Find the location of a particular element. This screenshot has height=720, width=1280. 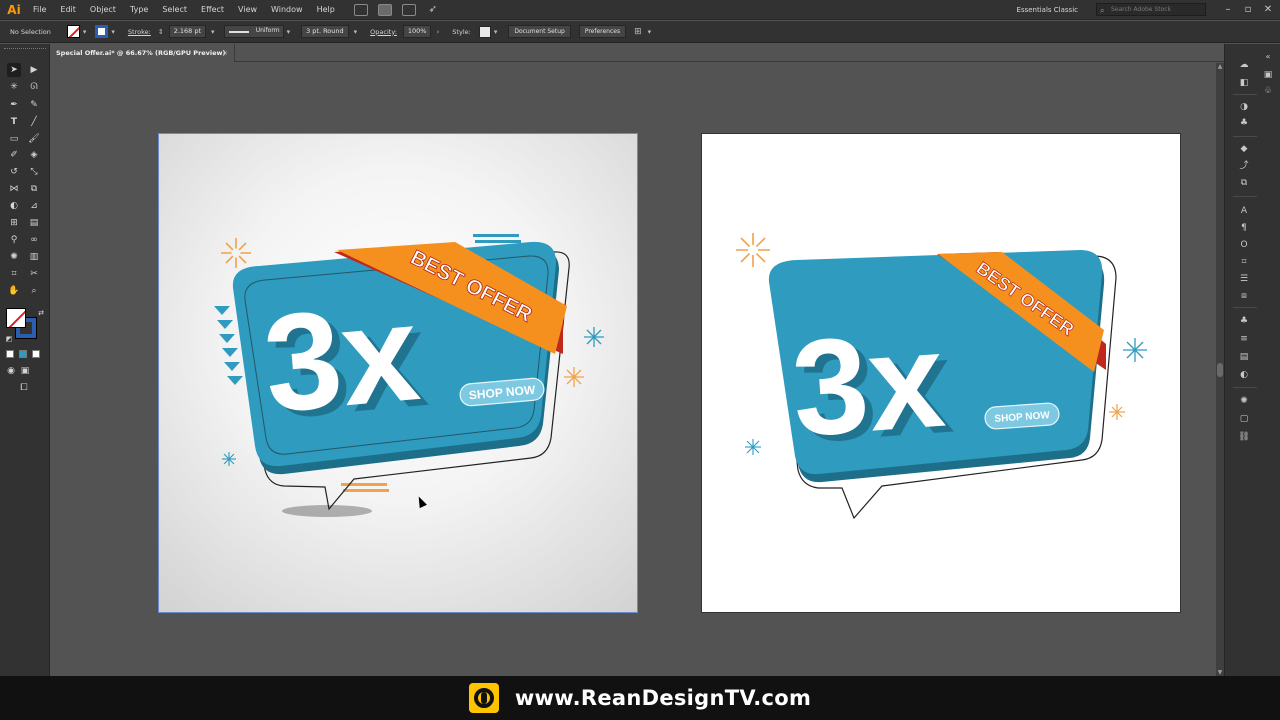

arrange-icon: ⊞ is located at coordinates (638, 32).